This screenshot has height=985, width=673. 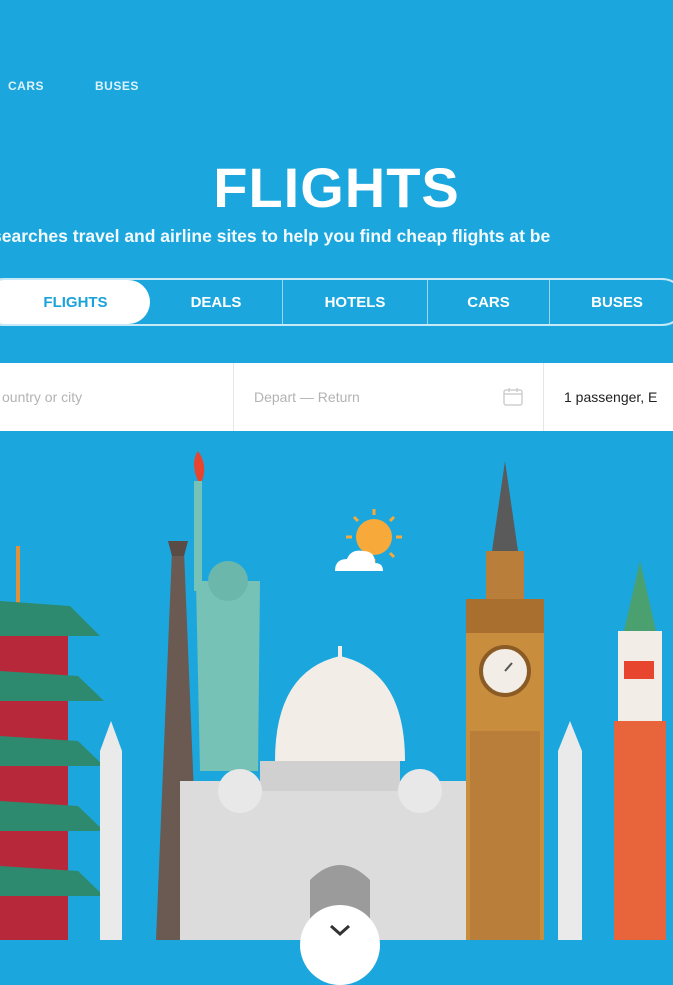 I want to click on passengers-field: 1 passenger, E, so click(x=608, y=397).